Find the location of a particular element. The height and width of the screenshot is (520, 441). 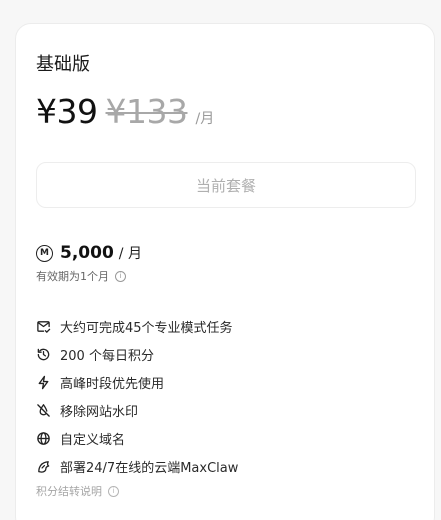

price-row: ¥39 ¥133 /月 is located at coordinates (125, 111).